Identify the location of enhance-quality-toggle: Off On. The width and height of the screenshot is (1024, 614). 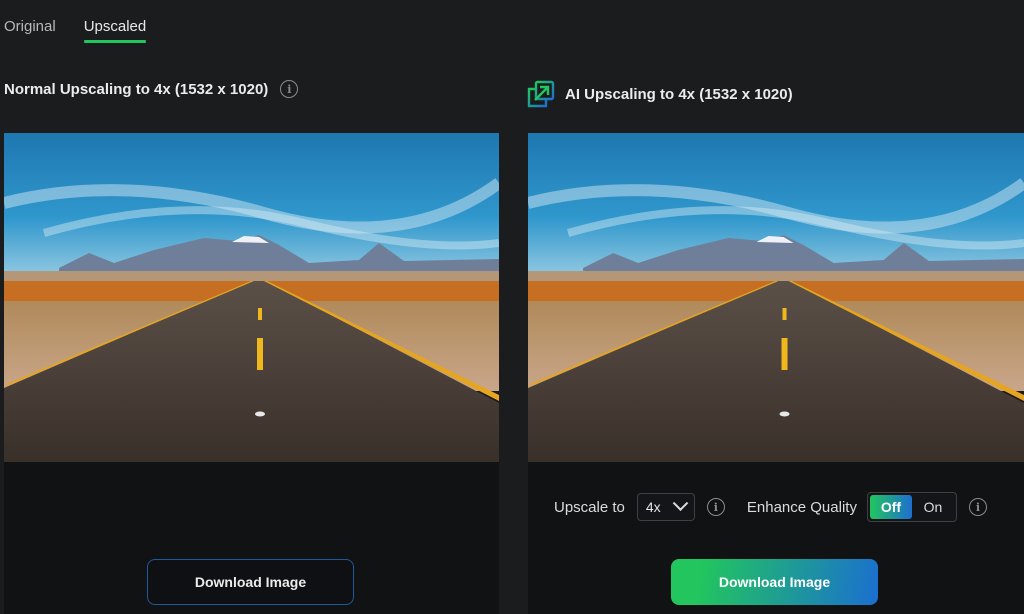
(911, 507).